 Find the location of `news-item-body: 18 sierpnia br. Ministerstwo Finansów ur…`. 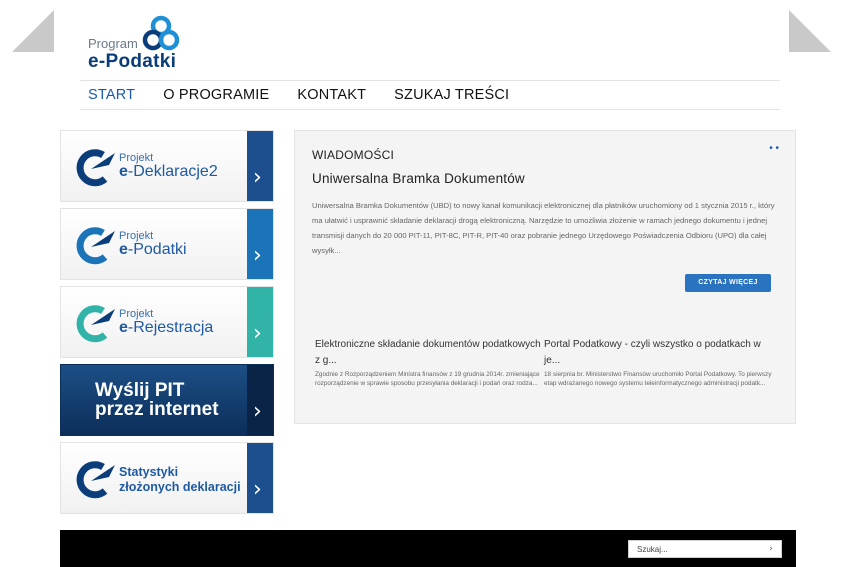

news-item-body: 18 sierpnia br. Ministerstwo Finansów ur… is located at coordinates (658, 379).